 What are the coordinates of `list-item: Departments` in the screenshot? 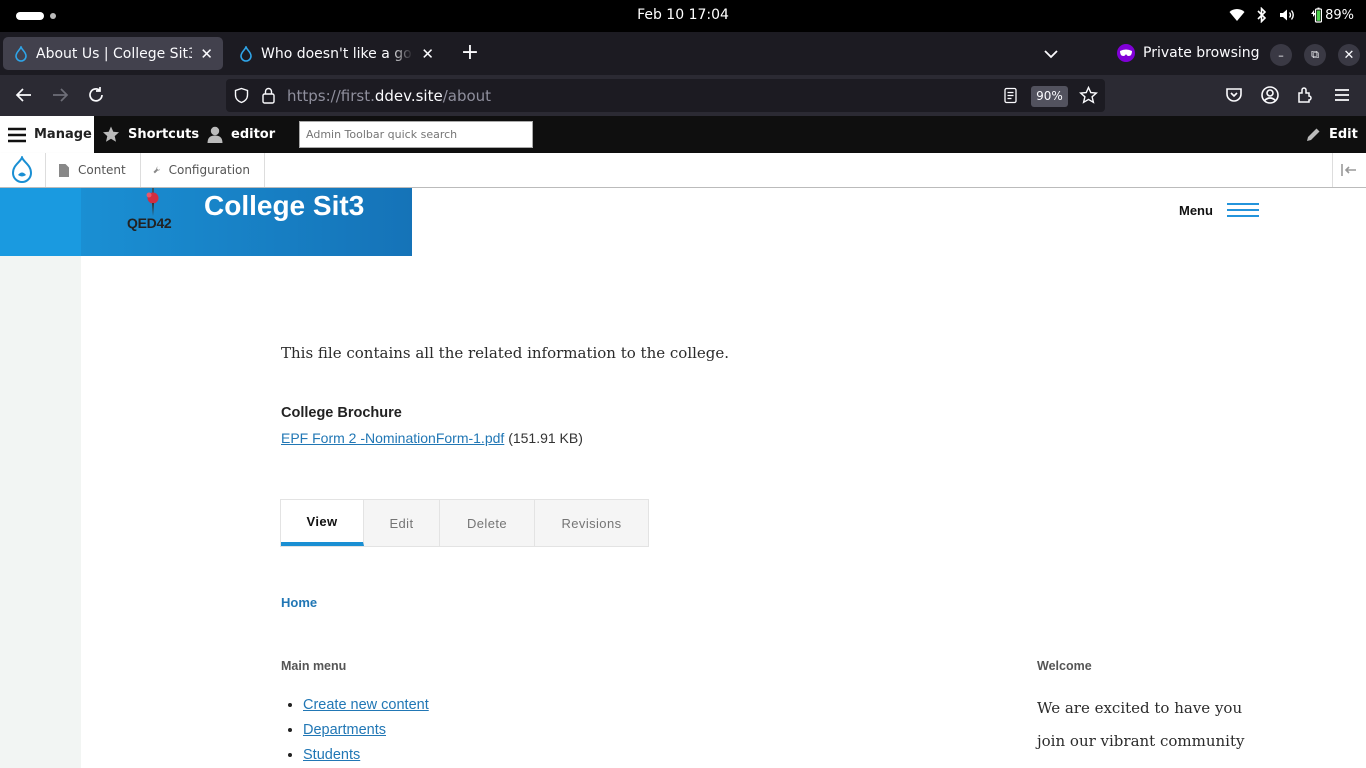 It's located at (366, 730).